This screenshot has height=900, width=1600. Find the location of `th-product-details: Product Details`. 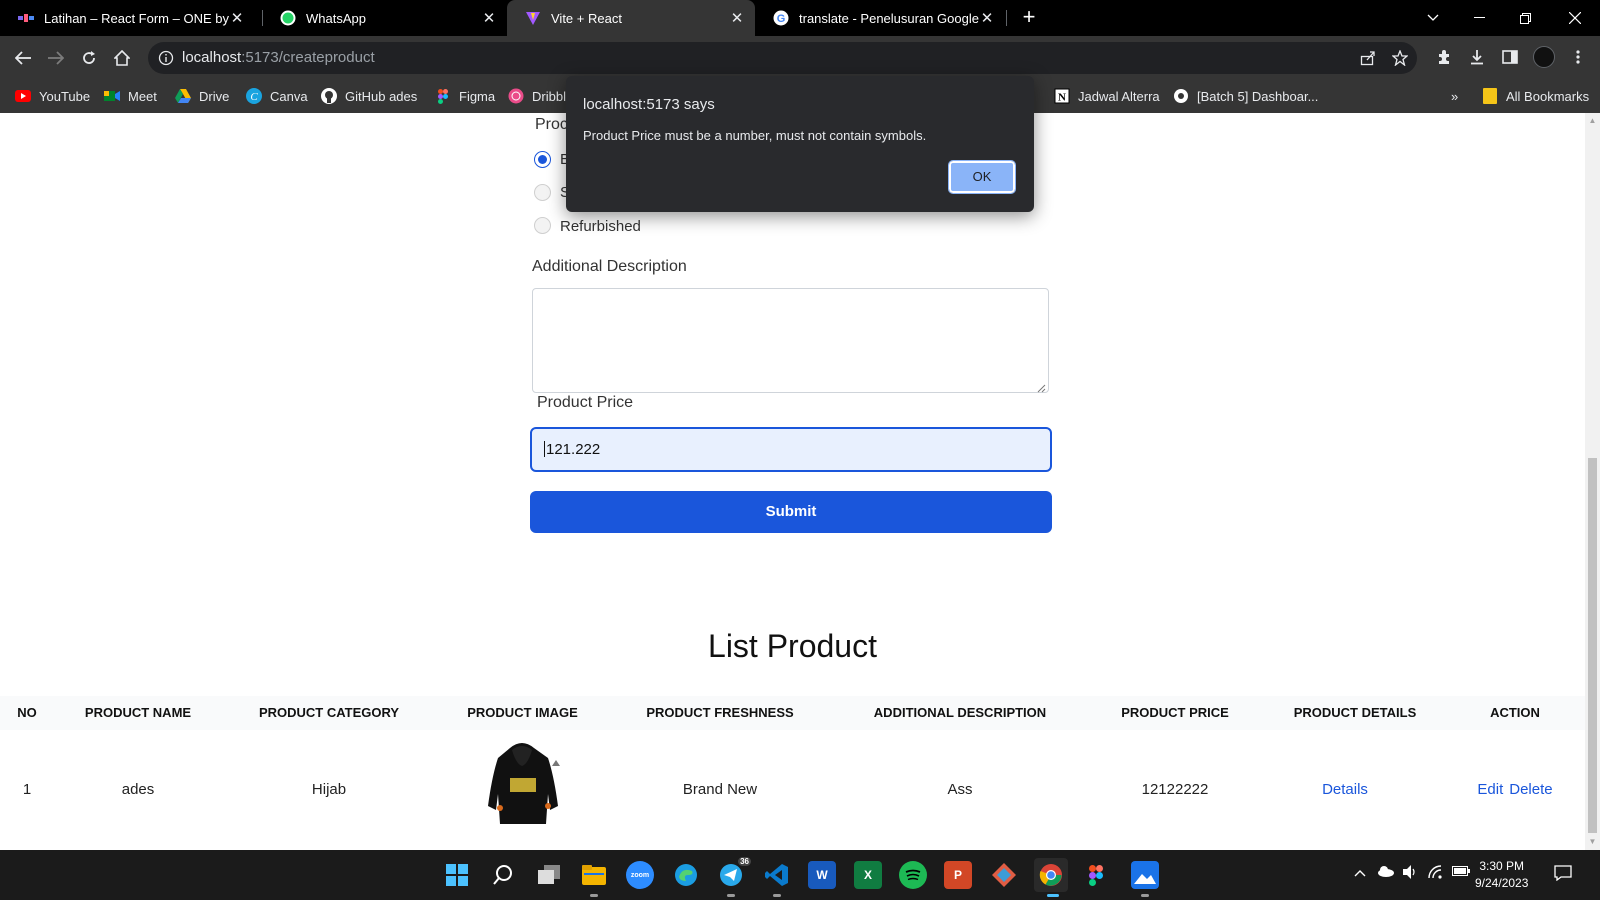

th-product-details: Product Details is located at coordinates (1355, 712).